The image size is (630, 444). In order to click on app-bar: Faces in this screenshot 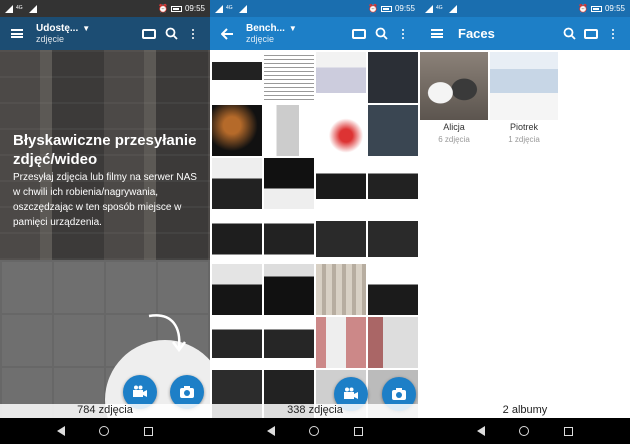, I will do `click(525, 33)`.